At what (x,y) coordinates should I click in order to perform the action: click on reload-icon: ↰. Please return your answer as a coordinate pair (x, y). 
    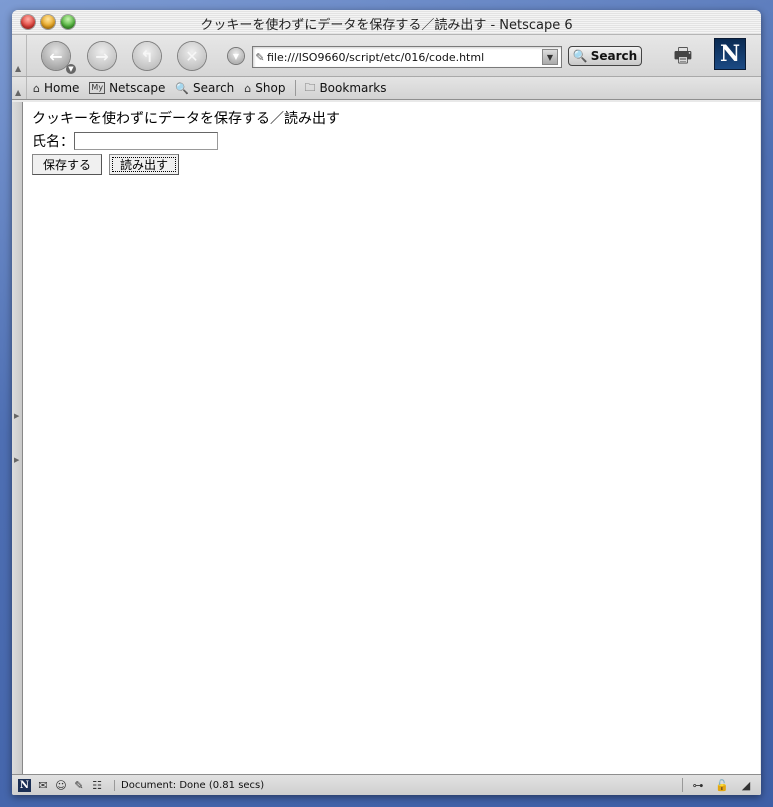
    Looking at the image, I should click on (147, 56).